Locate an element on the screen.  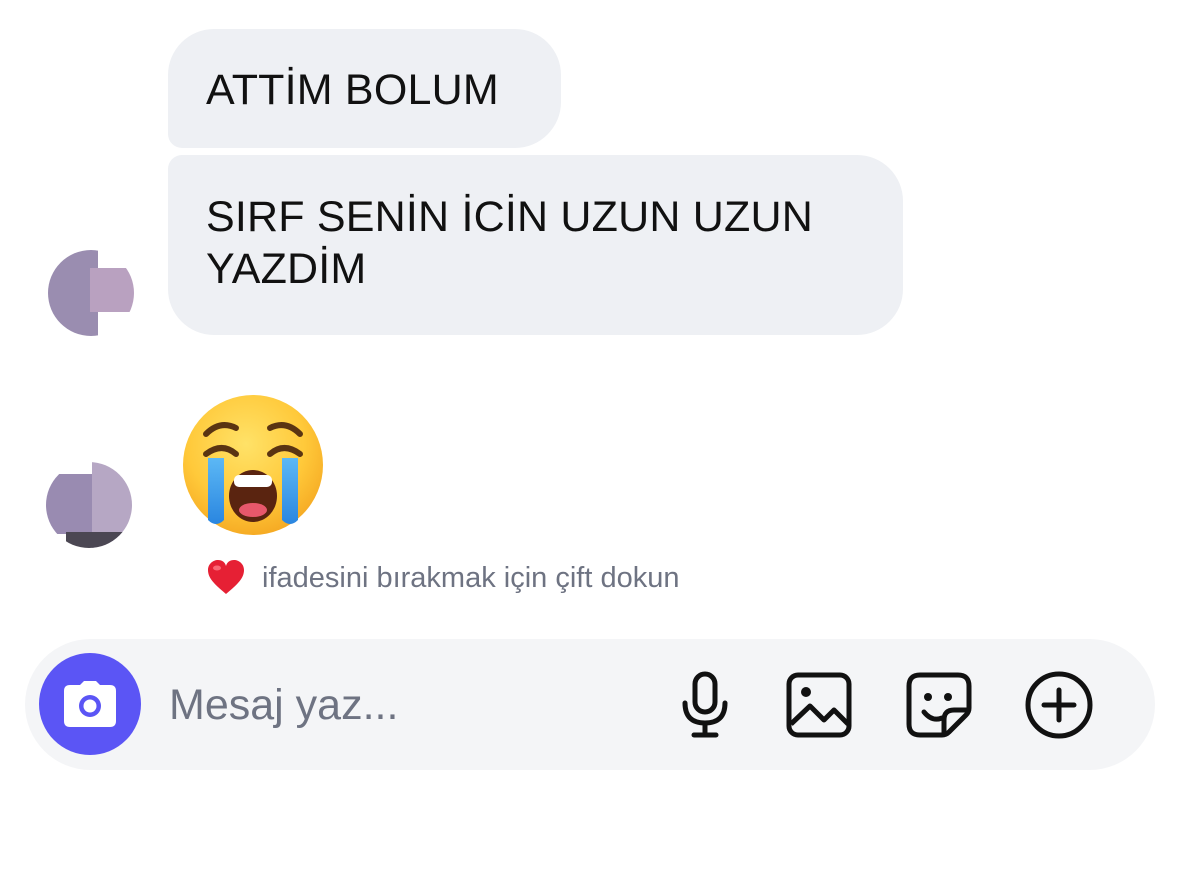
sticker-button is located at coordinates (939, 705).